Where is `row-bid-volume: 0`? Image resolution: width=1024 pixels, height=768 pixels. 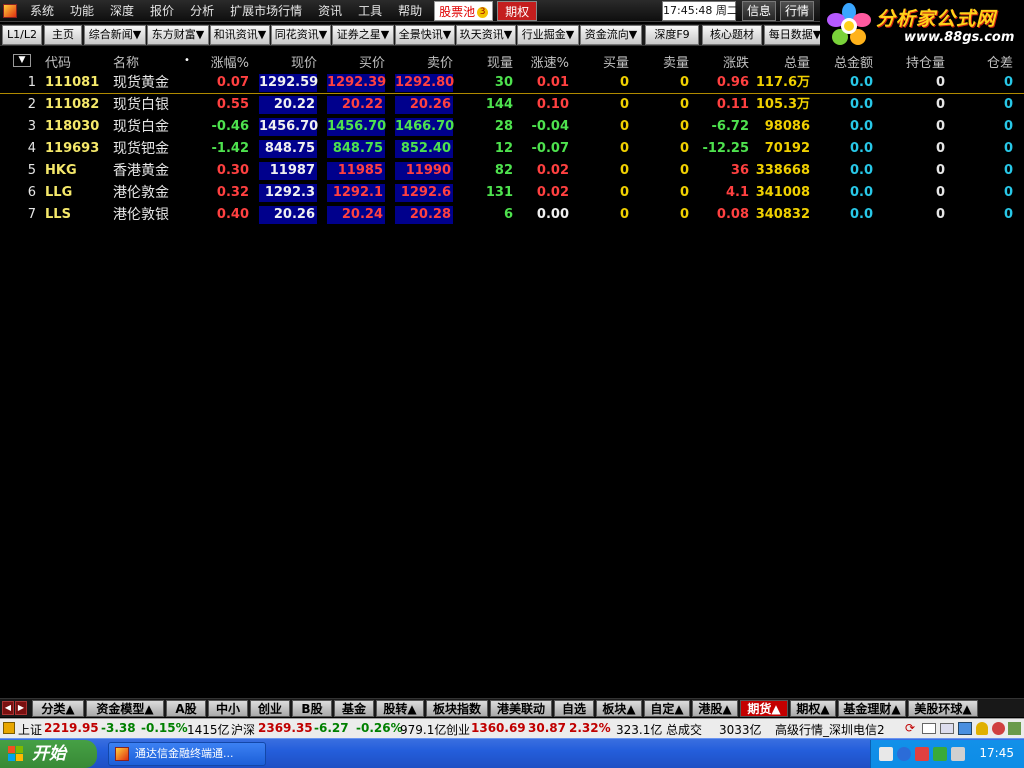
row-bid-volume: 0 is located at coordinates (624, 148).